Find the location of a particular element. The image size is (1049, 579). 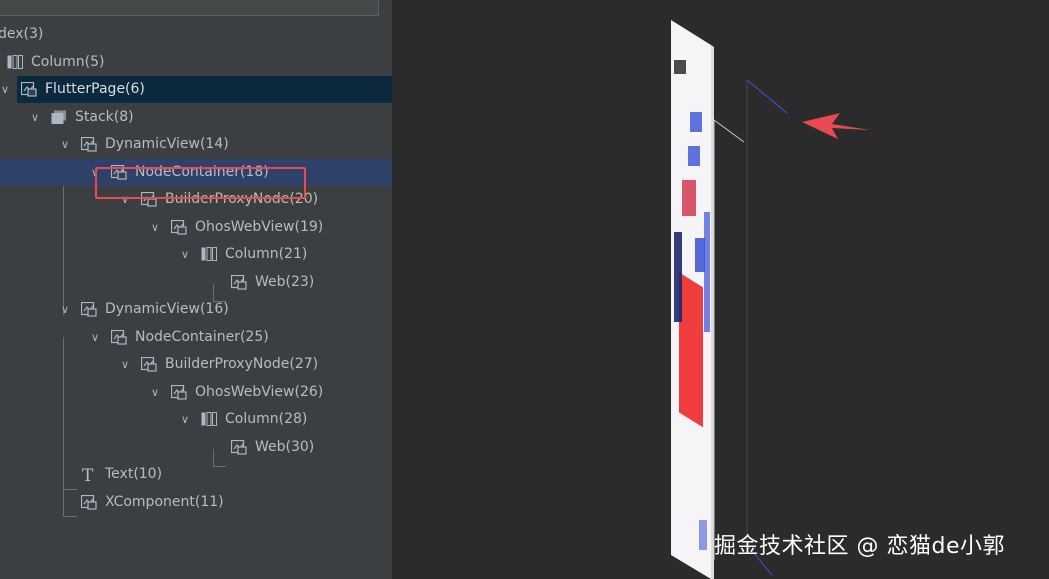

tree-node: ∨ DynamicView(16) is located at coordinates (196, 309).